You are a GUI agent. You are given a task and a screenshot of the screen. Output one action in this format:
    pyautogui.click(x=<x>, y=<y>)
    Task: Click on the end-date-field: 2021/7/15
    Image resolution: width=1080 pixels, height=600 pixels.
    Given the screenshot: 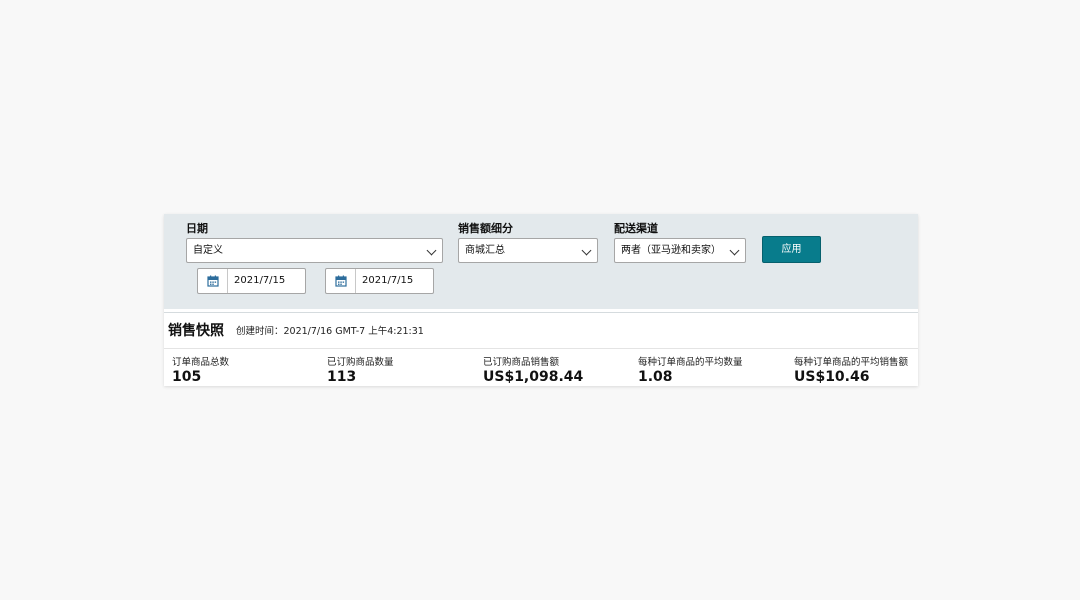 What is the action you would take?
    pyautogui.click(x=379, y=281)
    